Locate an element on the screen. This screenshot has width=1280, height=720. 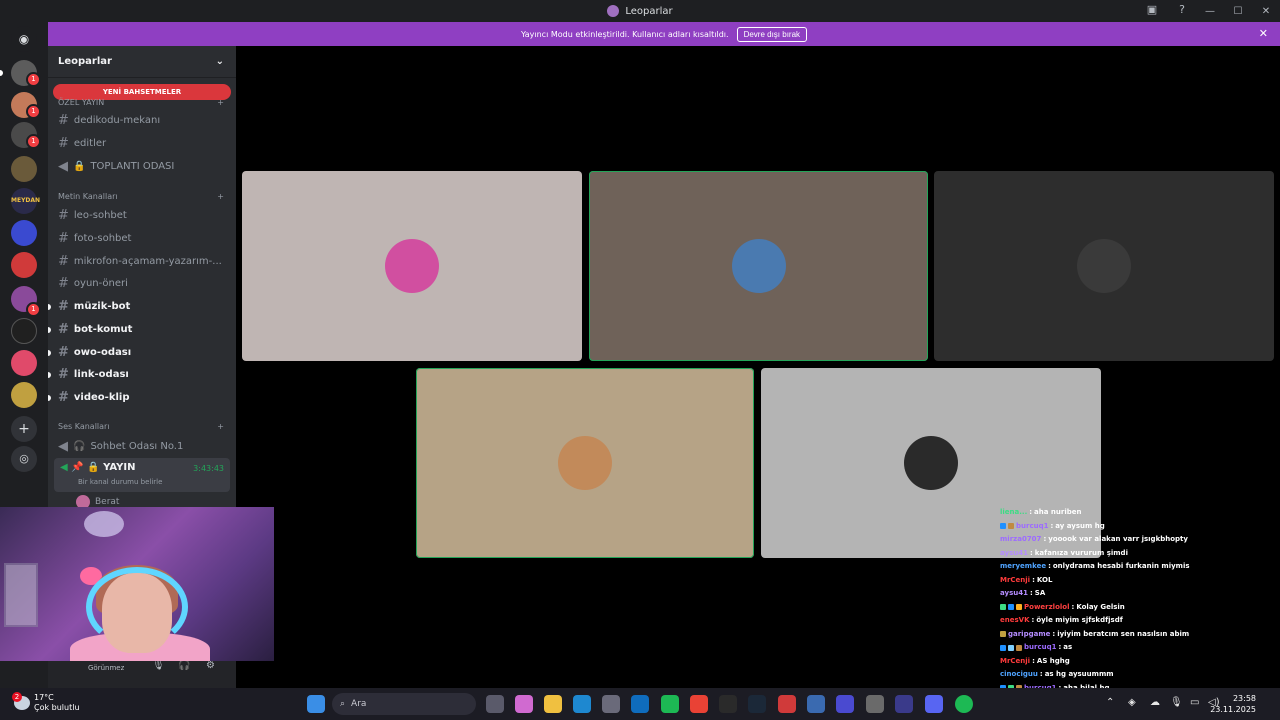
chevron-up-icon: ⌃ is located at coordinates (1110, 702).